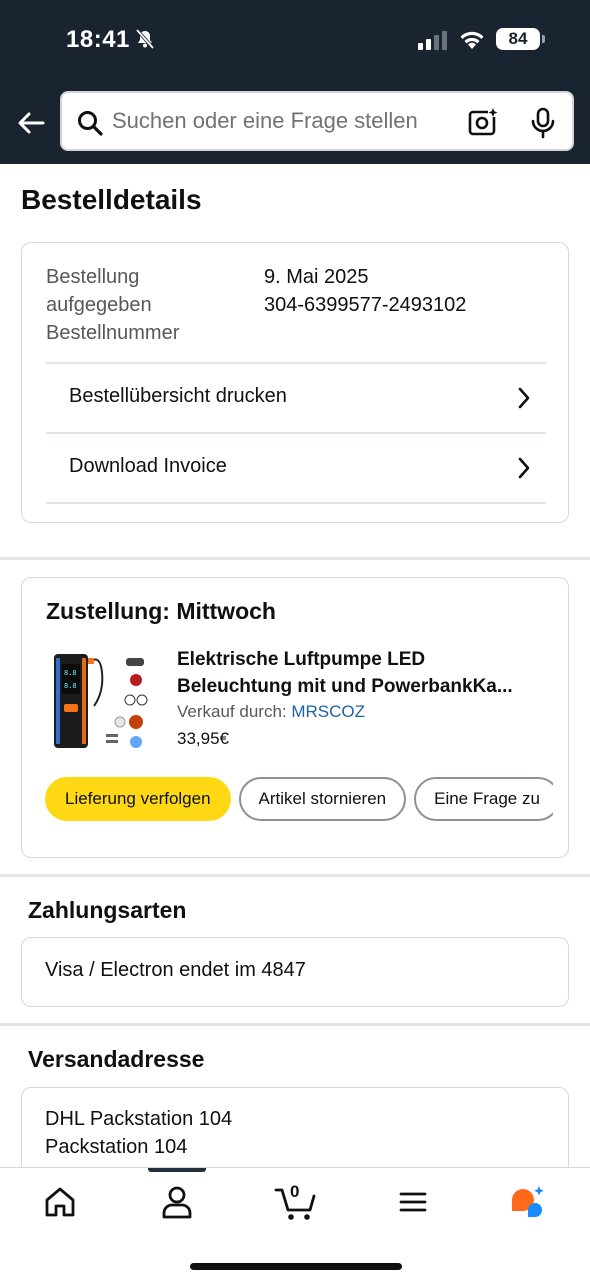 The height and width of the screenshot is (1280, 590). Describe the element at coordinates (99, 291) in the screenshot. I see `order-placed-label: Bestellung aufgegeben` at that location.